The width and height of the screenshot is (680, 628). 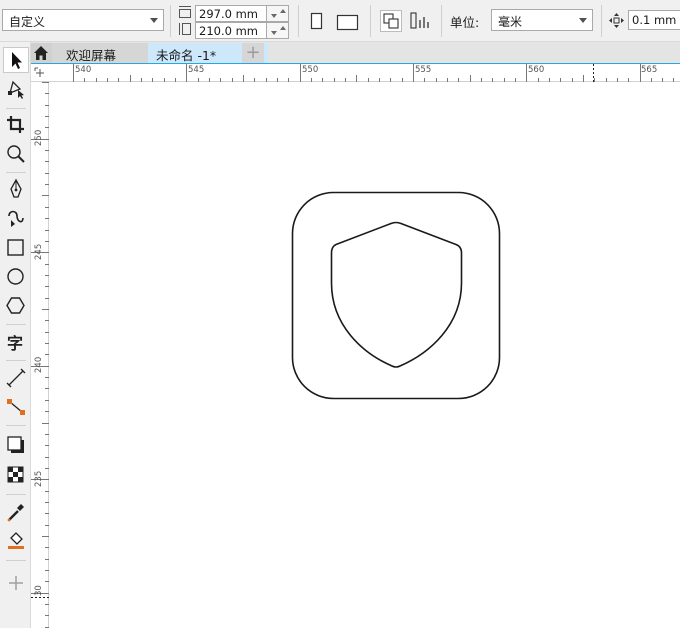 I want to click on horizontal-ruler: 540 545 550 555 560 565, so click(x=355, y=73).